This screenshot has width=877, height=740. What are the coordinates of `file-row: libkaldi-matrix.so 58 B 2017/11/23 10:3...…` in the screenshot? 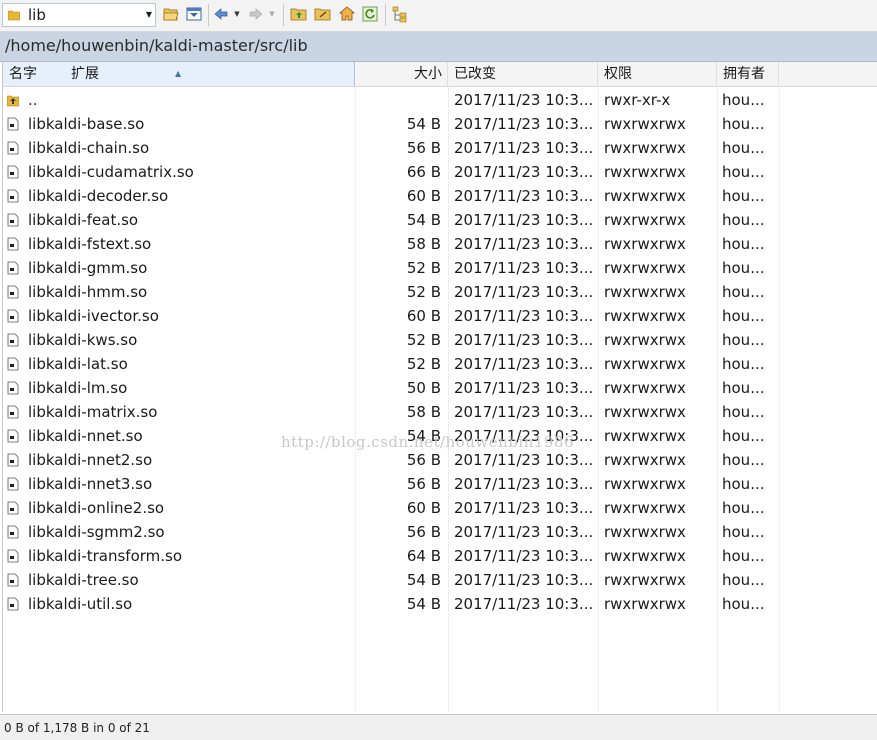 It's located at (440, 412).